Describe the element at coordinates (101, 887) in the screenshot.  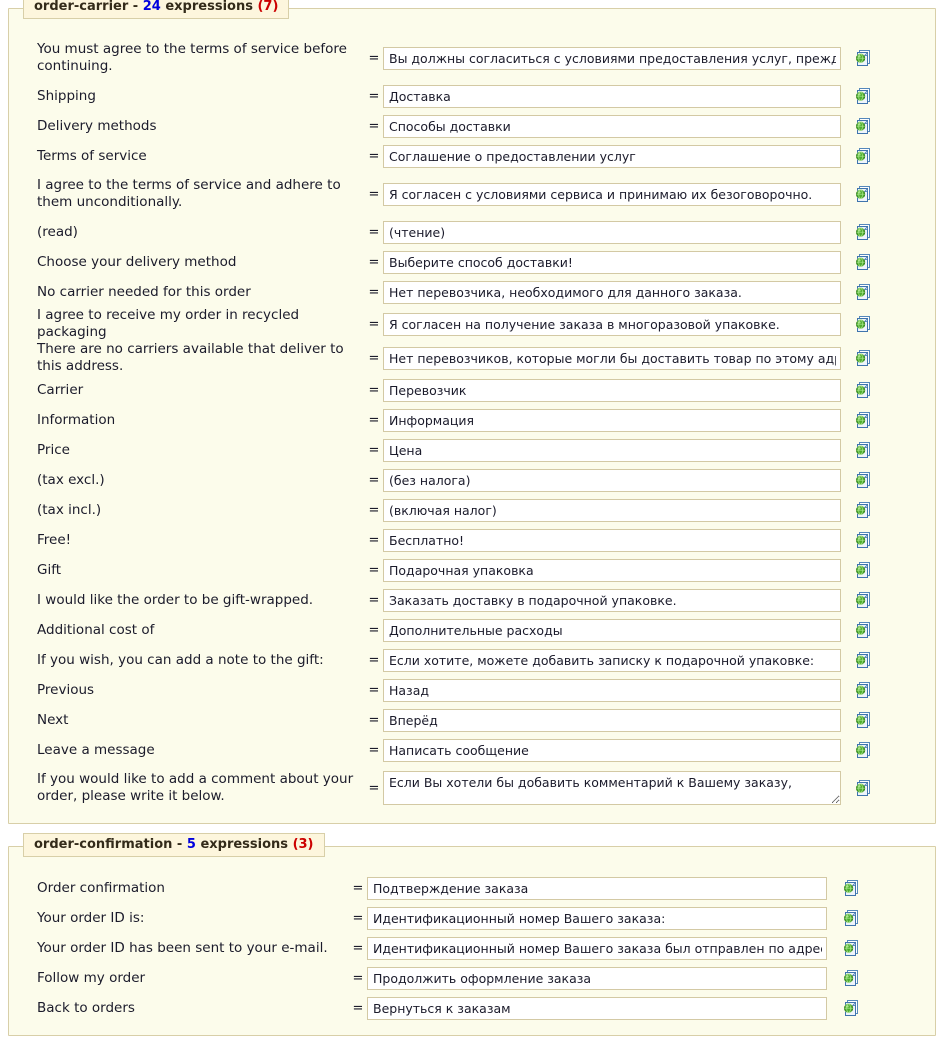
I see `source-string-label: Order confirmation` at that location.